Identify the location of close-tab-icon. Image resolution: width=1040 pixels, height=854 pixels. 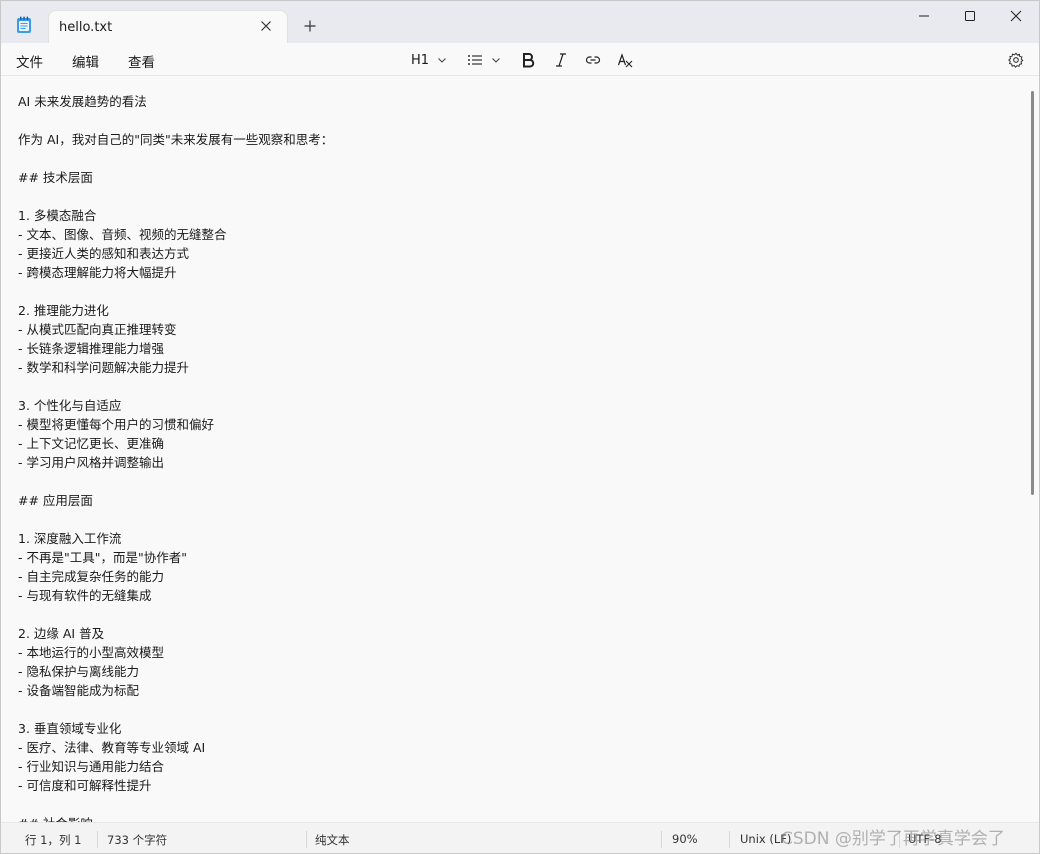
(266, 26).